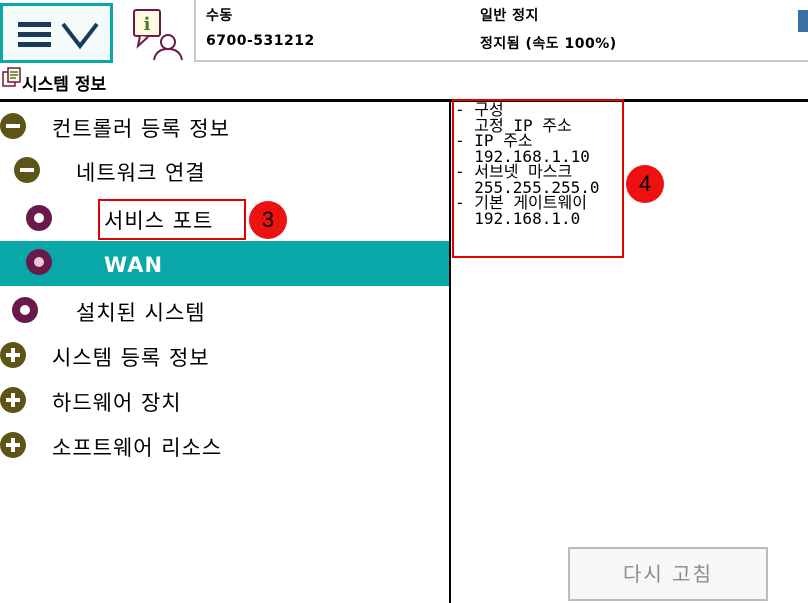 The width and height of the screenshot is (808, 603). I want to click on tree-node-hardware-devices: 하드웨어 장치, so click(224, 406).